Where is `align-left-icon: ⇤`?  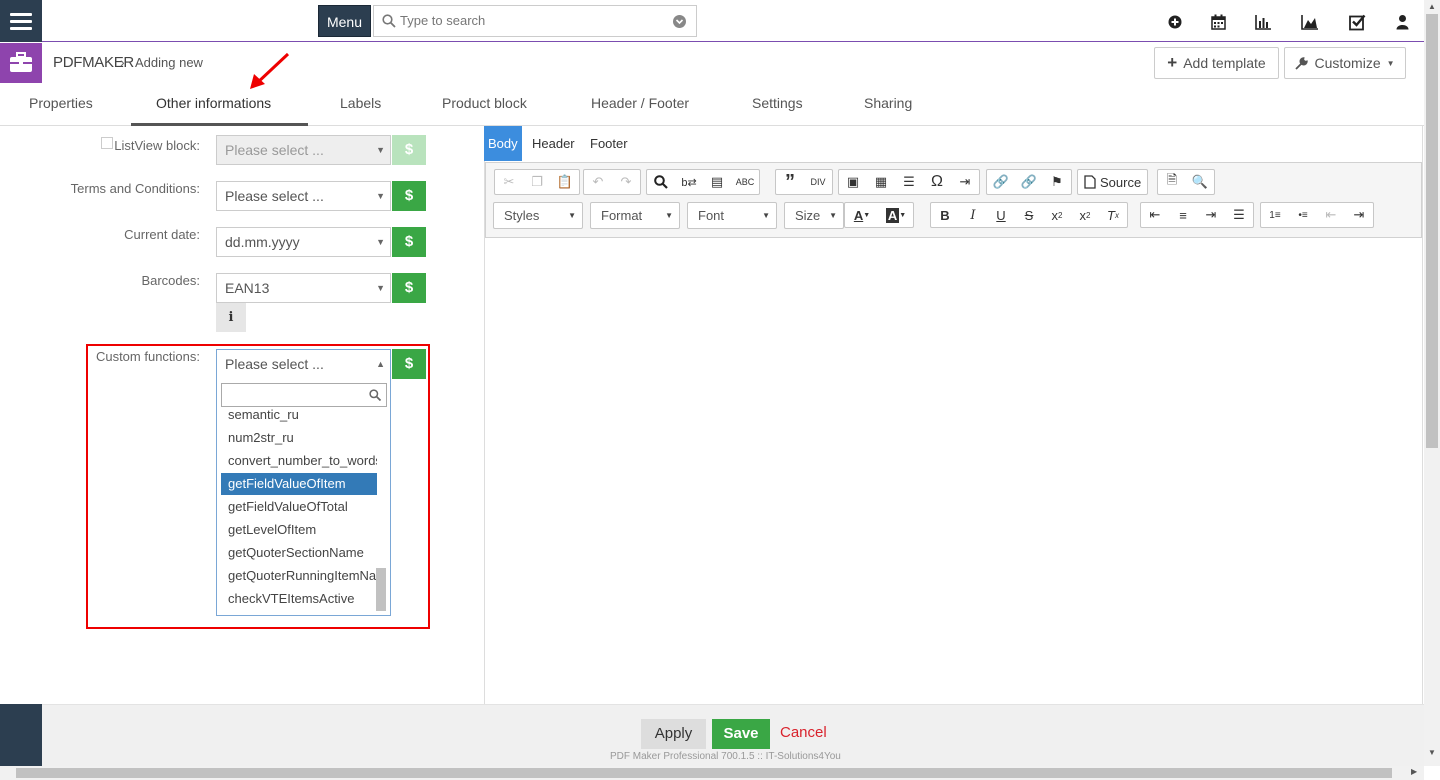 align-left-icon: ⇤ is located at coordinates (1155, 215).